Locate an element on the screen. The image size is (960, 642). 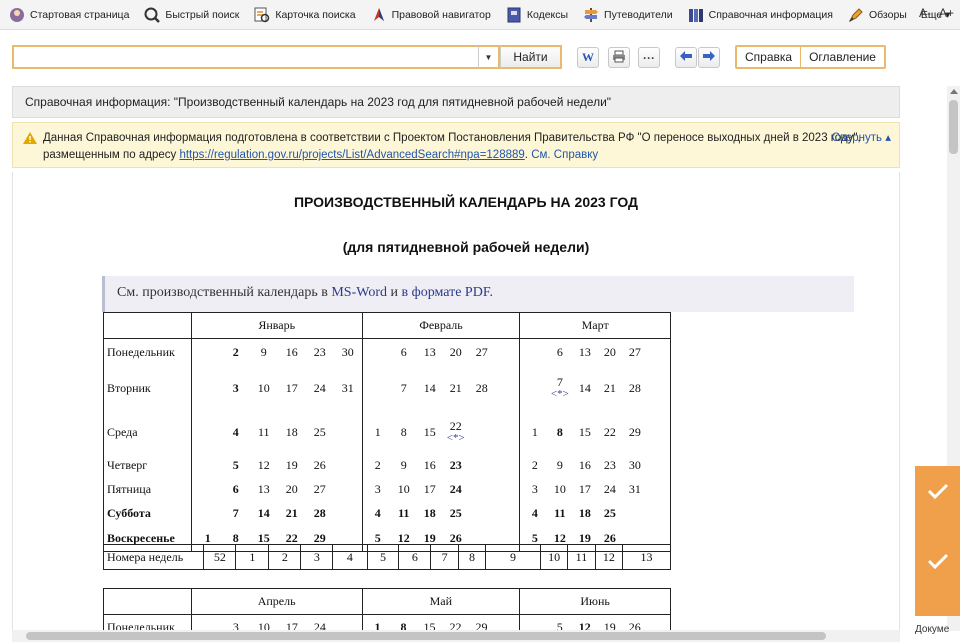
week-number: 2 is located at coordinates (285, 557).